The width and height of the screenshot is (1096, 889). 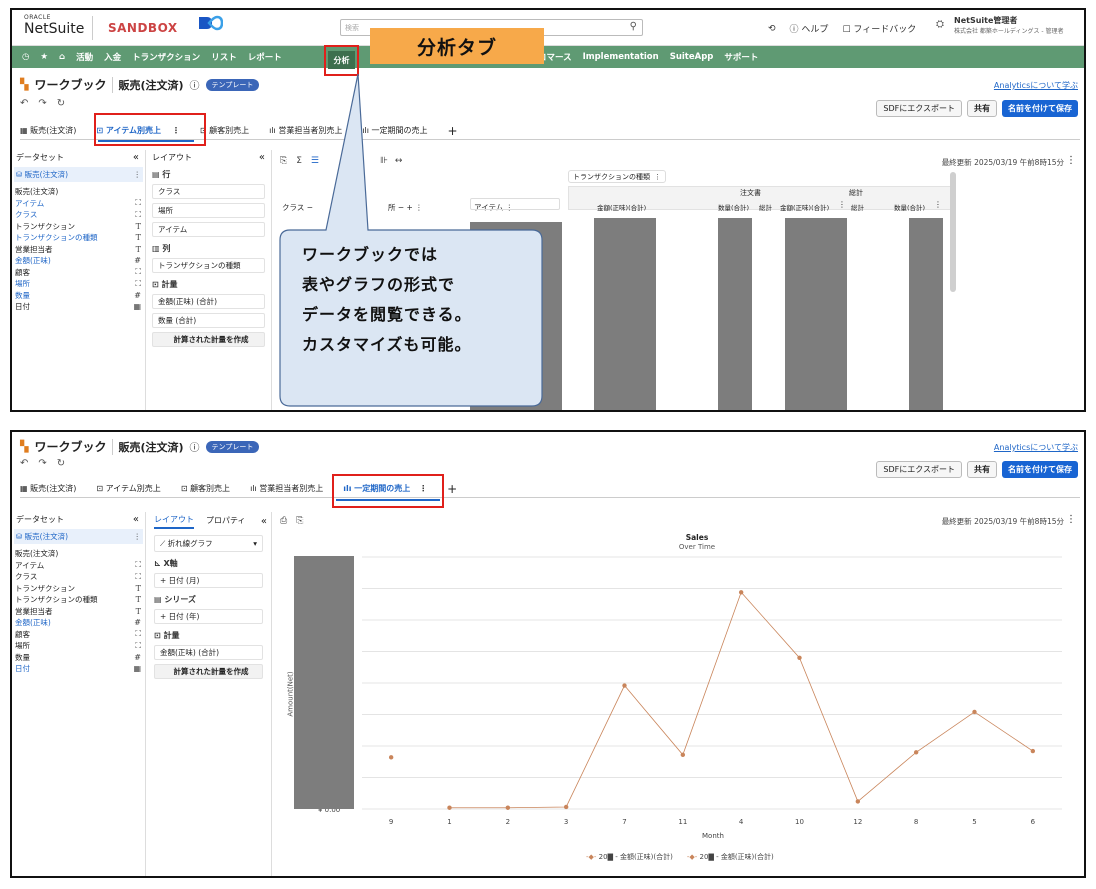 I want to click on create-calculated-measure-button: 計算された計量を作成, so click(x=208, y=671).